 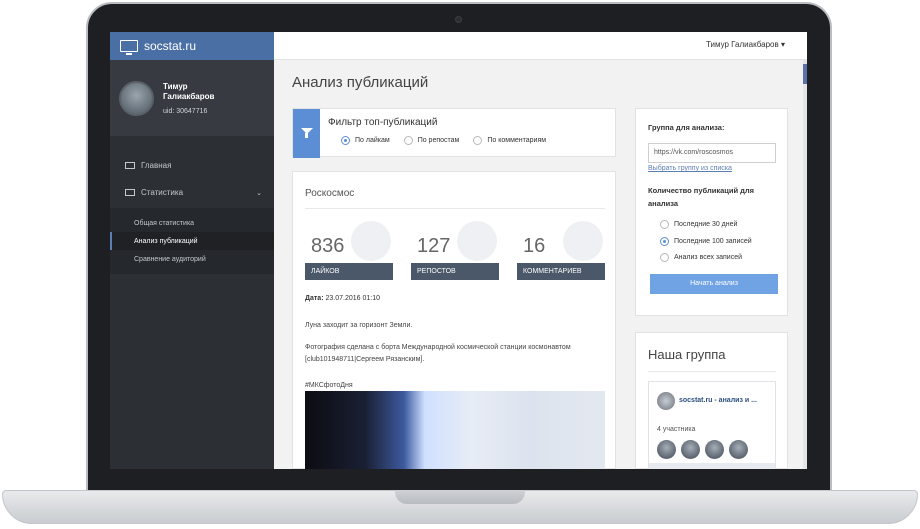 I want to click on option-last-100-posts: Последние 100 записей, so click(x=706, y=241).